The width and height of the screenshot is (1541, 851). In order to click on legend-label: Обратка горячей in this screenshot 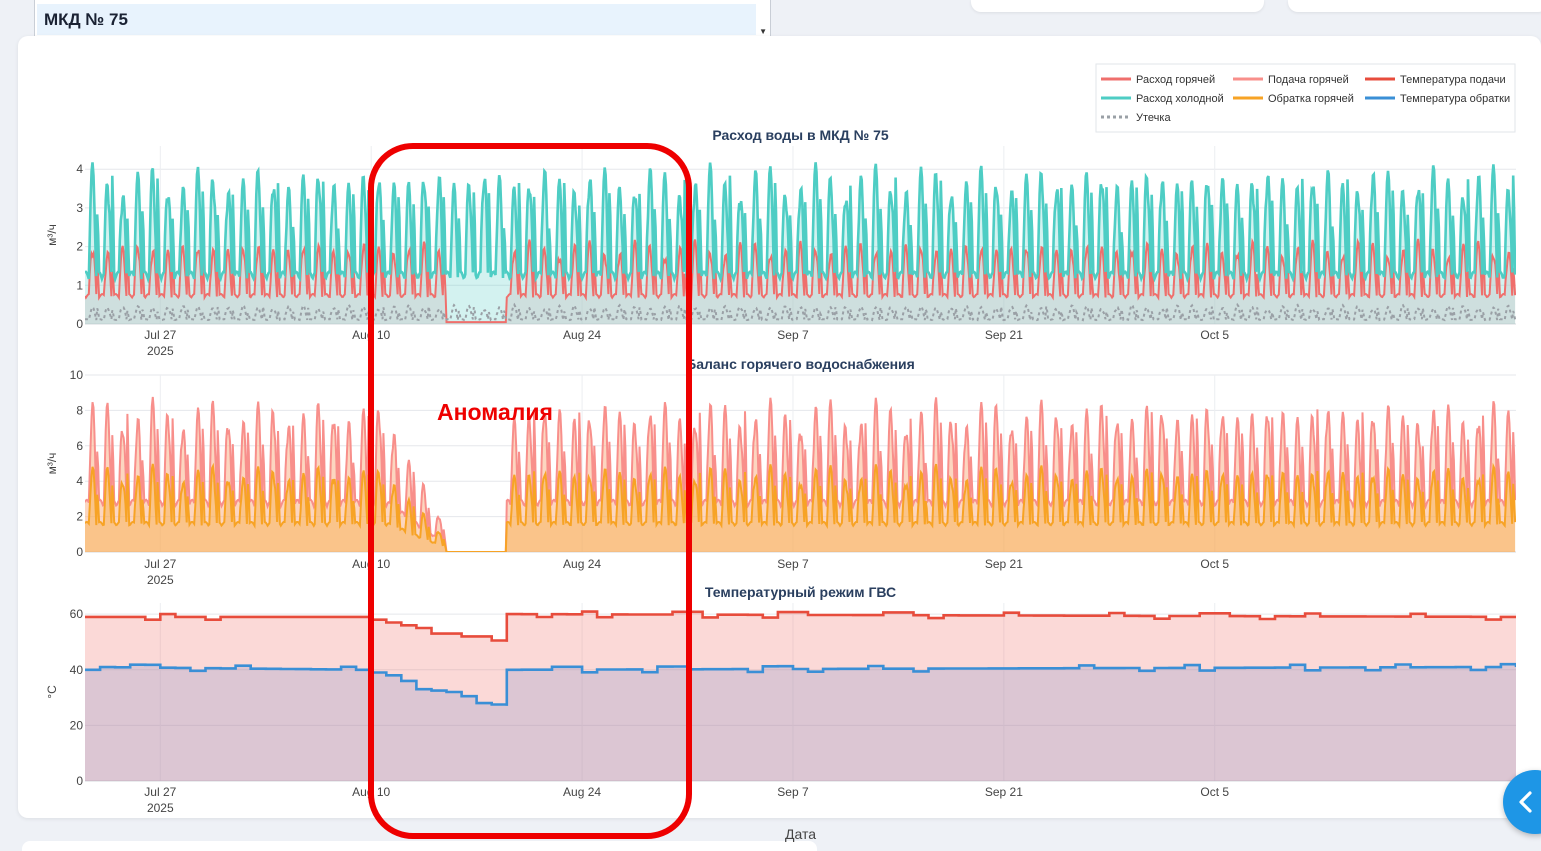, I will do `click(1311, 99)`.